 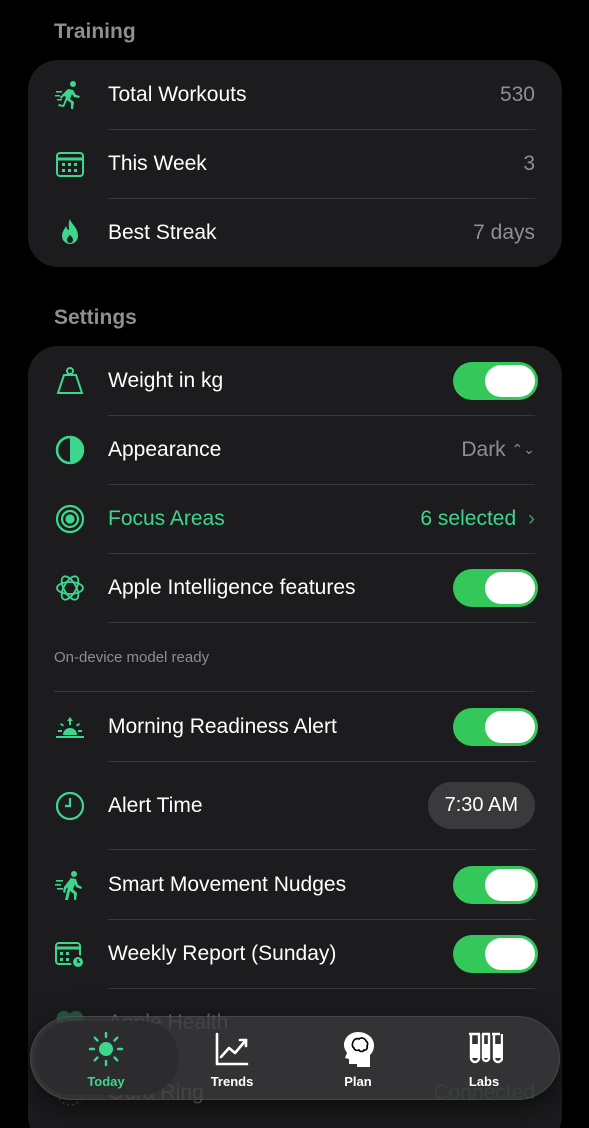 I want to click on nudges-row: Smart Movement Nudges, so click(x=295, y=885).